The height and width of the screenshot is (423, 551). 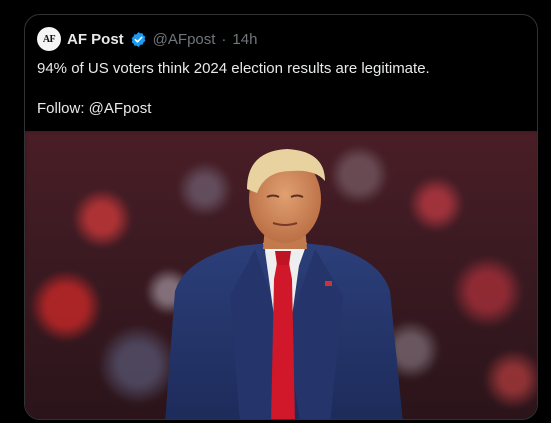 I want to click on tweet-follow-line: Follow: @AFpost, so click(x=282, y=109).